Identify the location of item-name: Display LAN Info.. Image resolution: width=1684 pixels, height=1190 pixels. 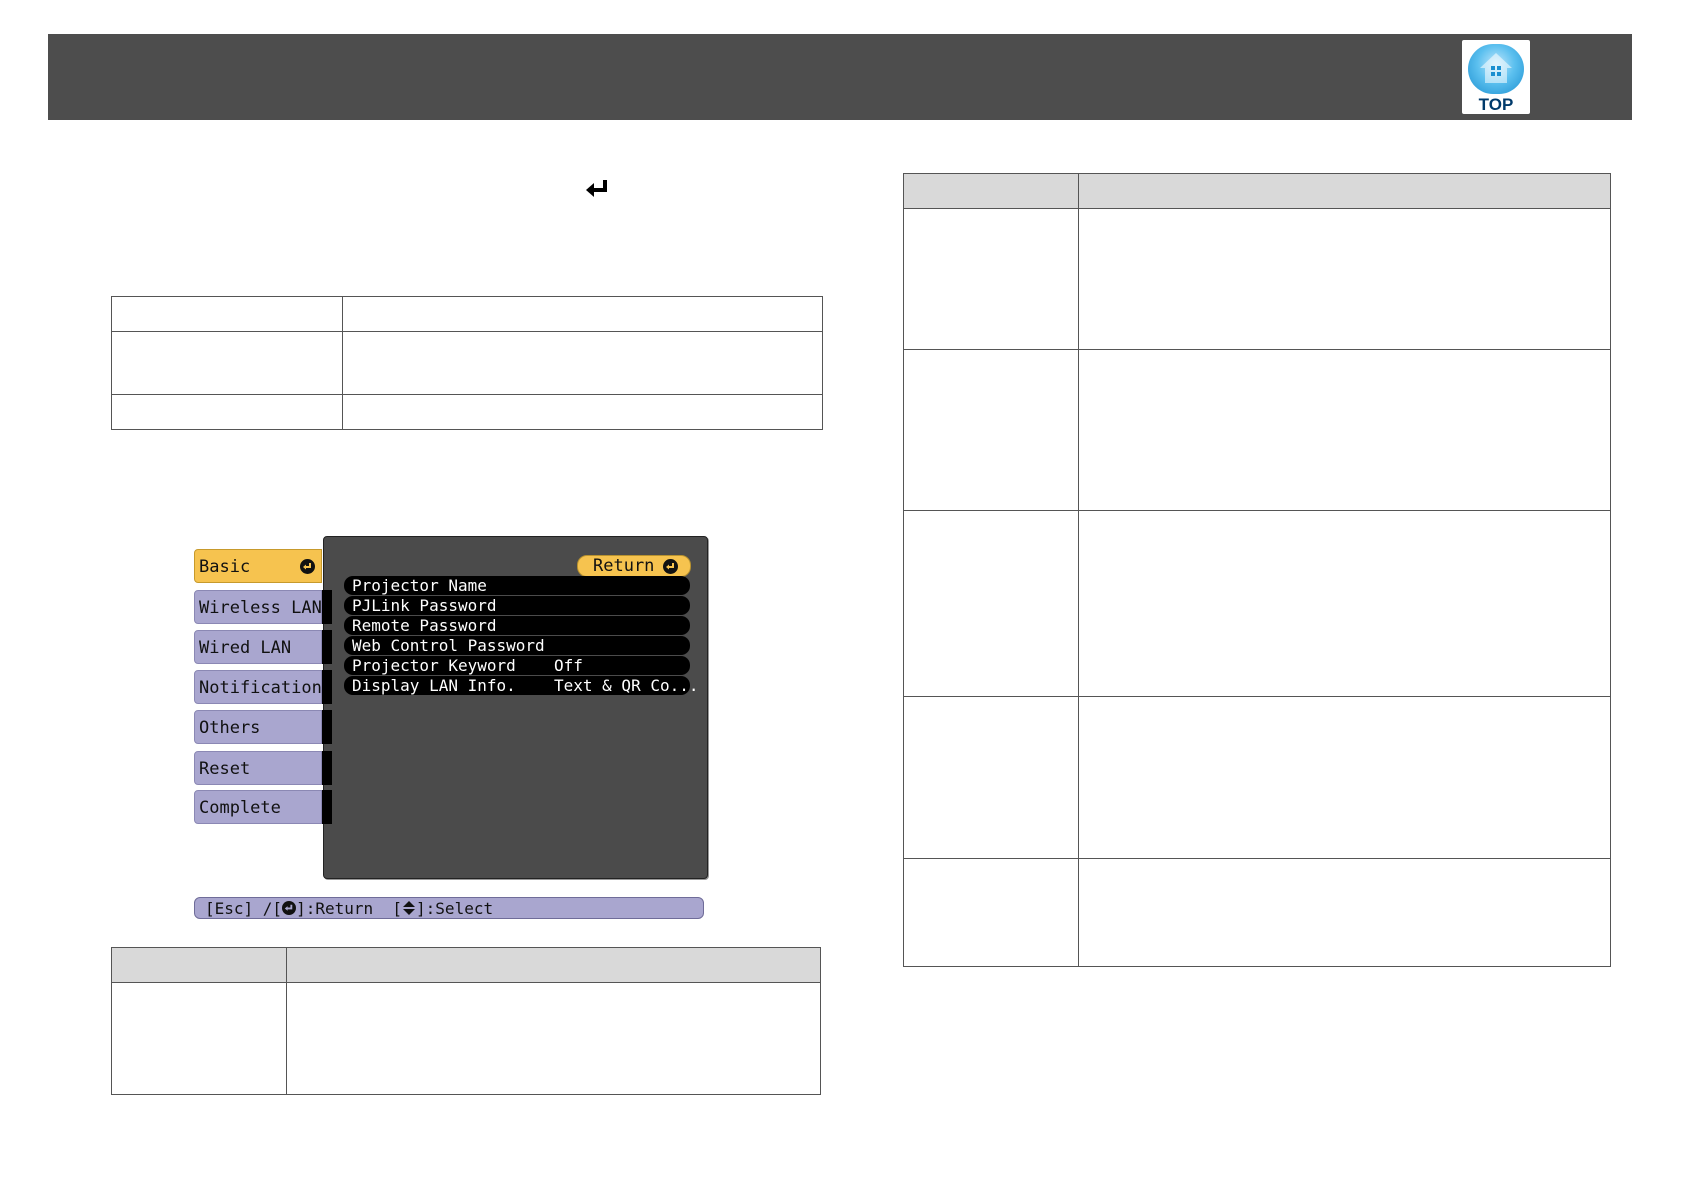
(434, 685).